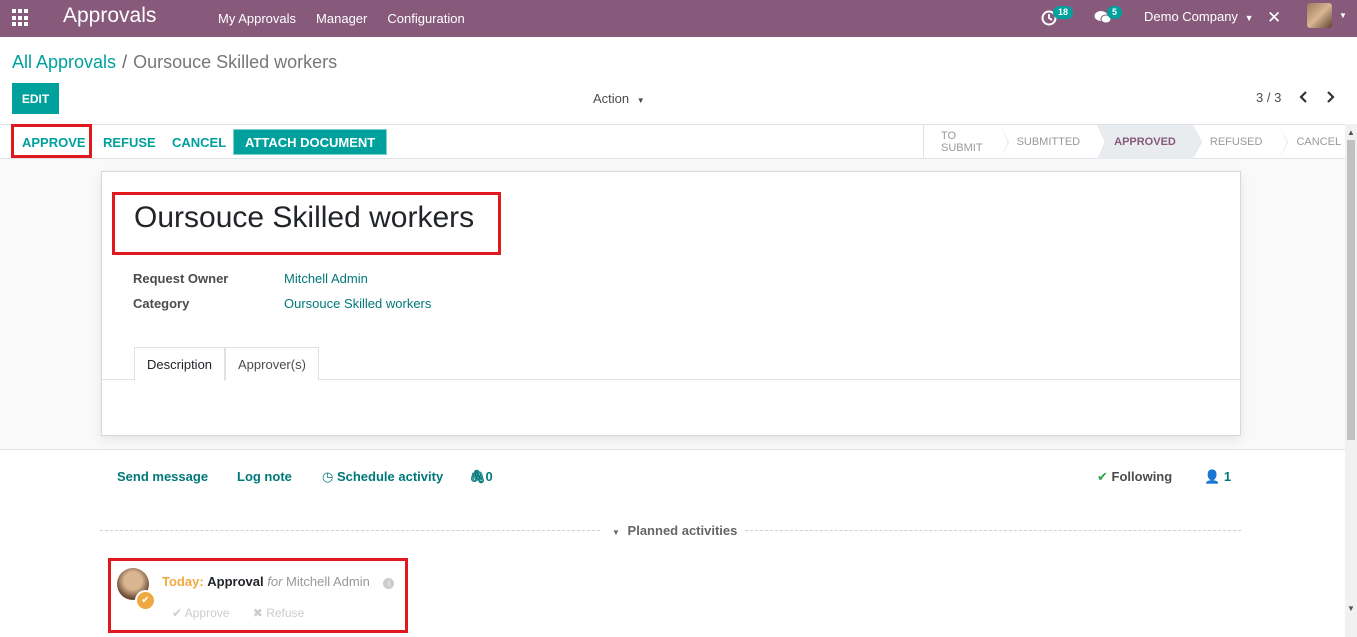 The height and width of the screenshot is (637, 1357). Describe the element at coordinates (1063, 12) in the screenshot. I see `activity-count-badge: 18` at that location.